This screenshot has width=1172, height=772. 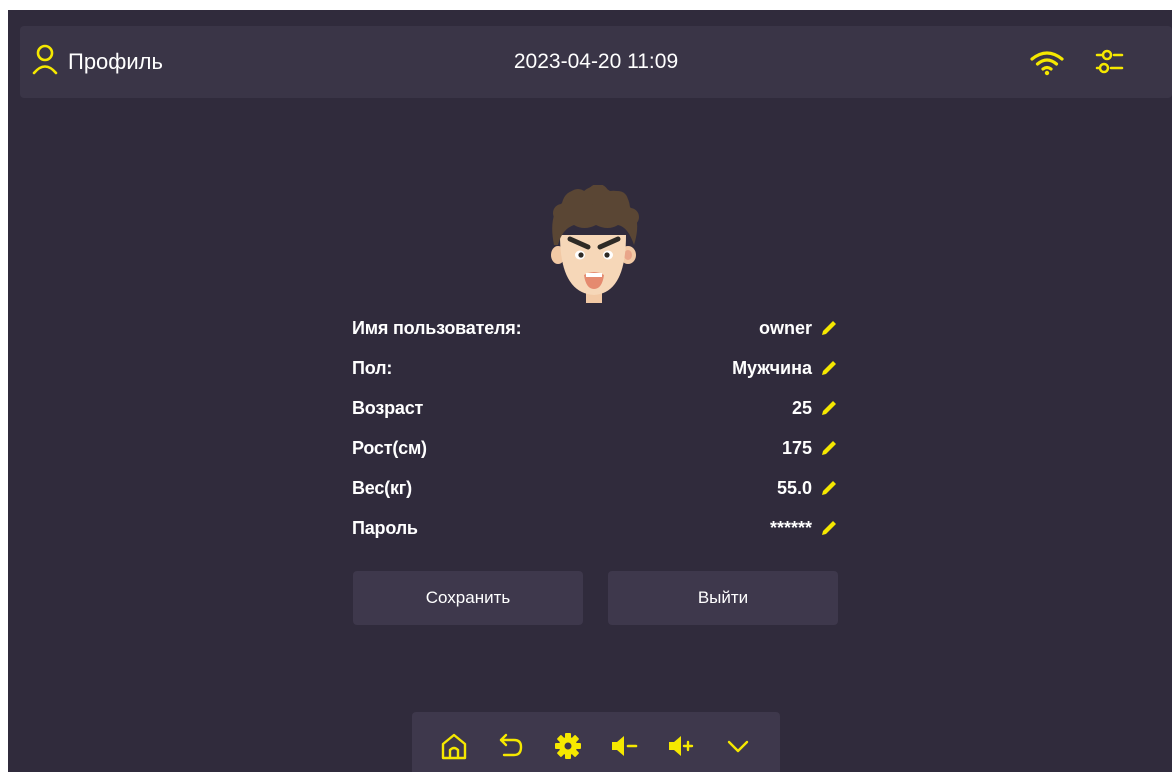 What do you see at coordinates (389, 447) in the screenshot?
I see `field-label: Рост(см)` at bounding box center [389, 447].